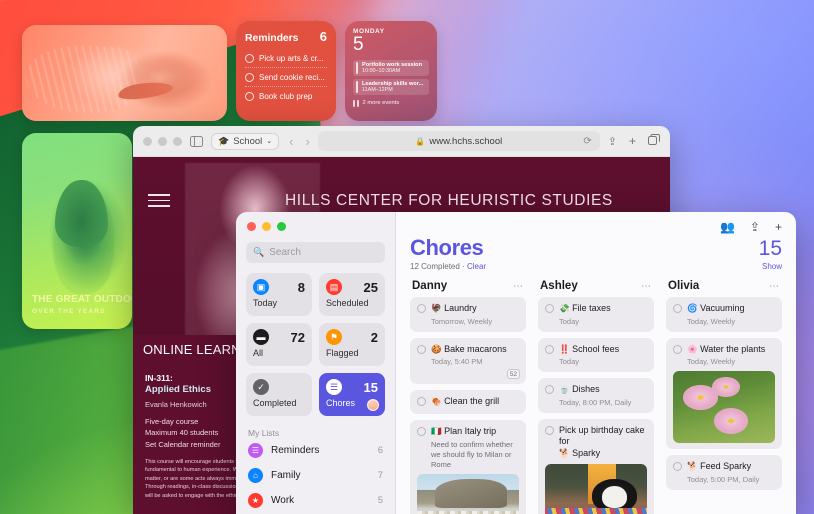 This screenshot has width=814, height=514. What do you see at coordinates (279, 294) in the screenshot?
I see `smart-list-today: ▣ 8 Today` at bounding box center [279, 294].